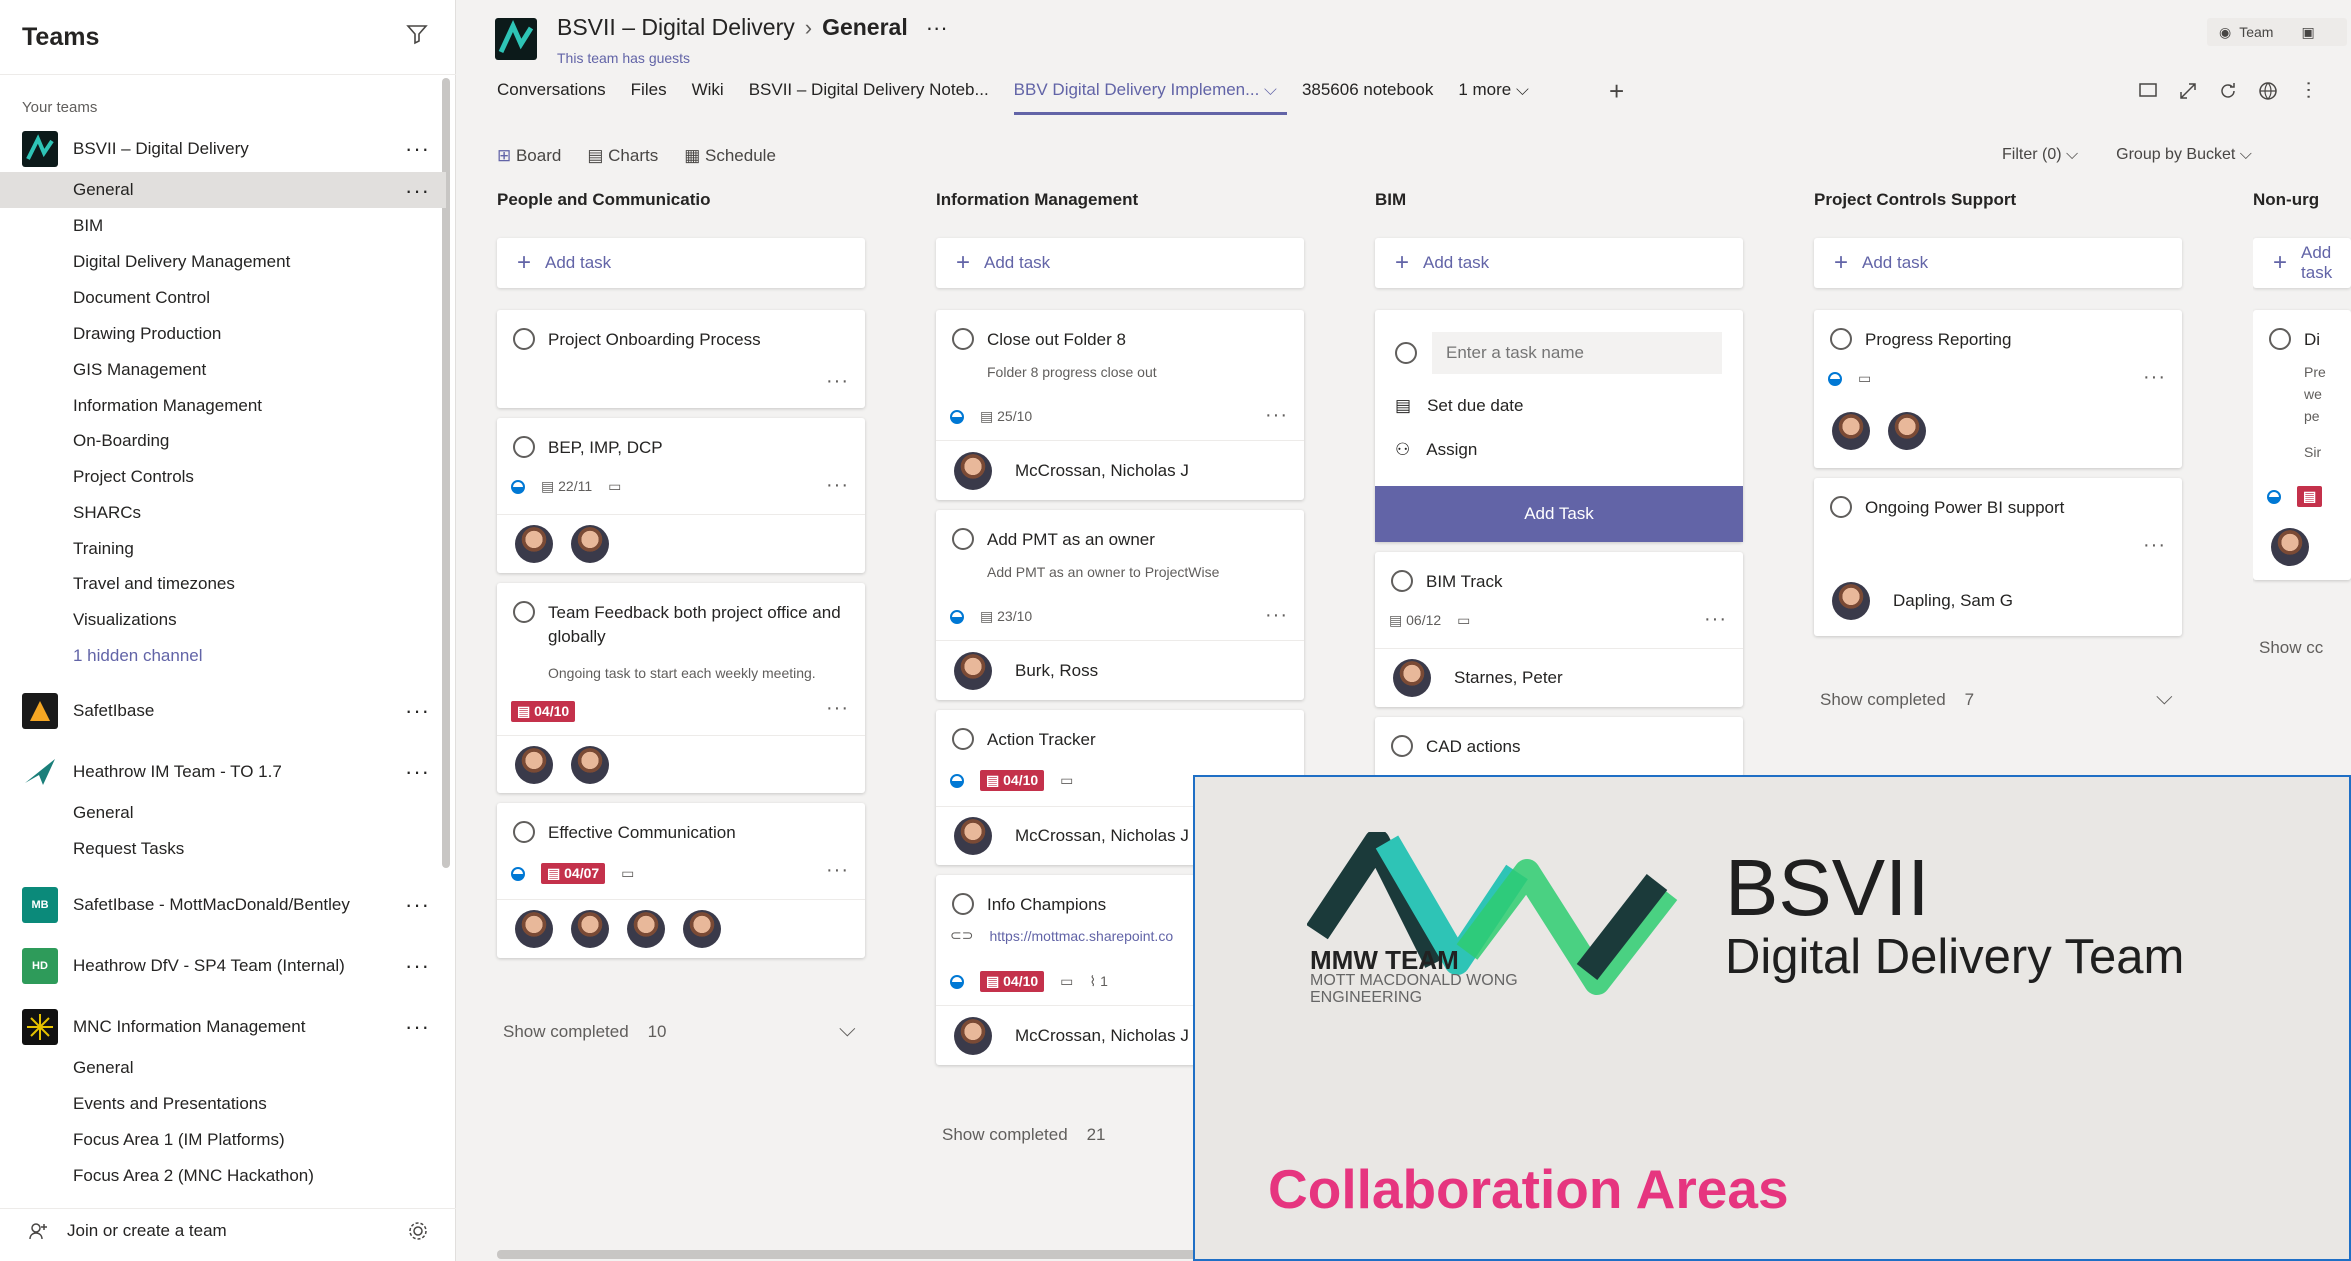 The height and width of the screenshot is (1261, 2351). Describe the element at coordinates (121, 441) in the screenshot. I see `channel-on-boarding: On-Boarding` at that location.